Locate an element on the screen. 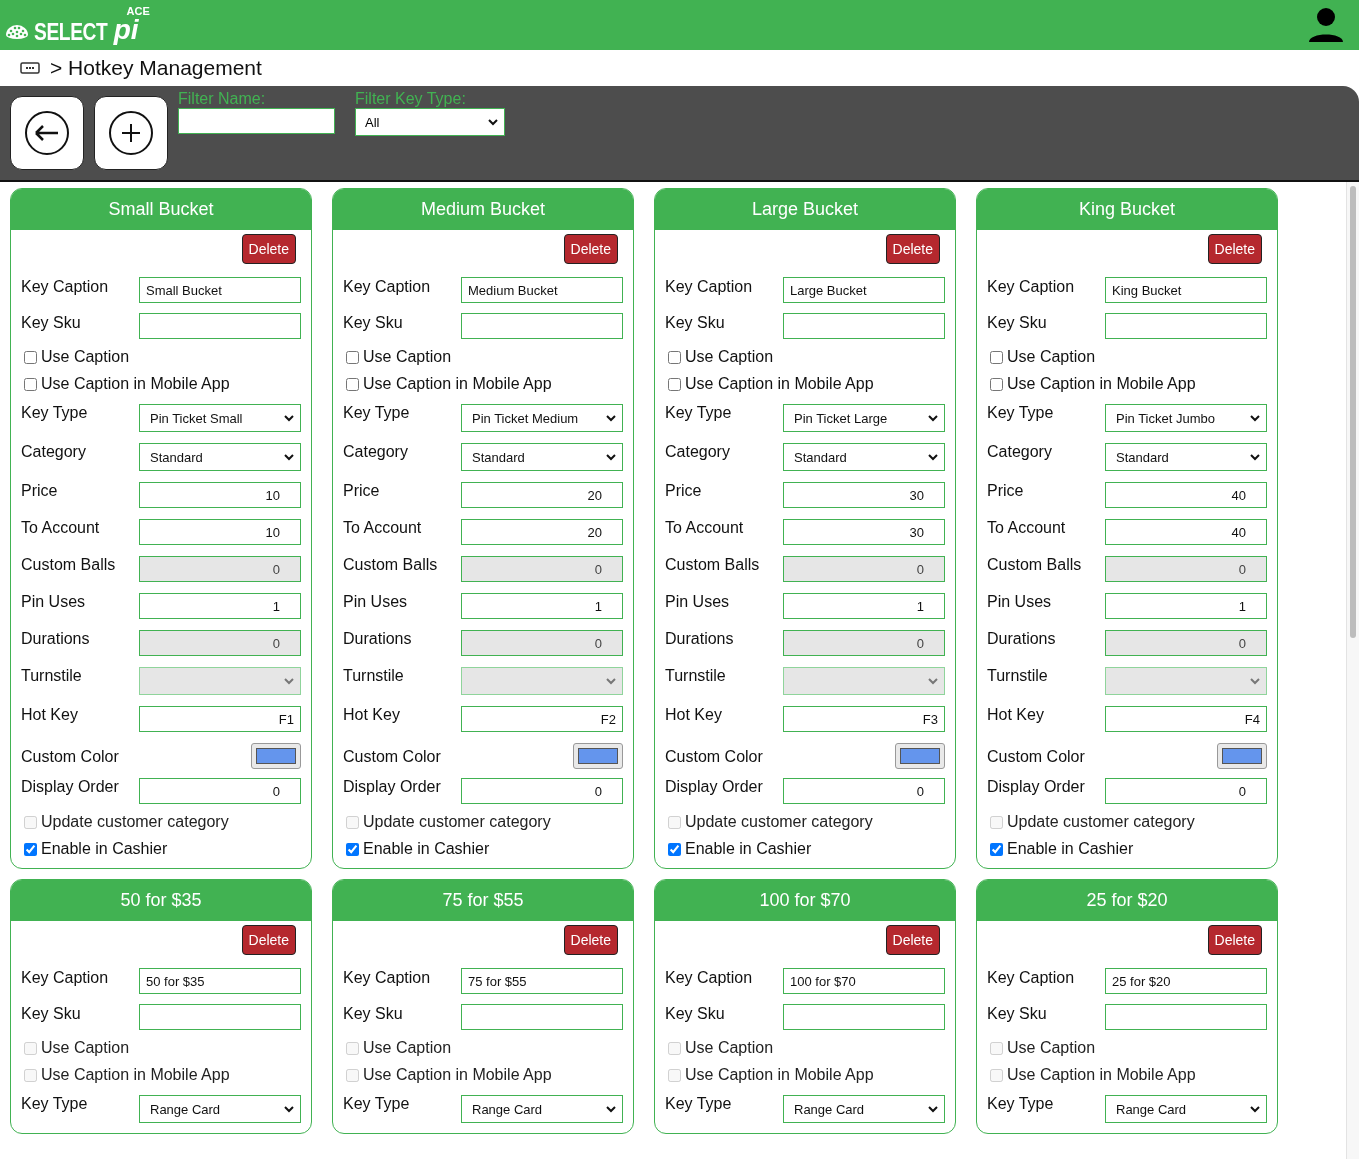 The image size is (1359, 1159). field-label: Display Order is located at coordinates (70, 787).